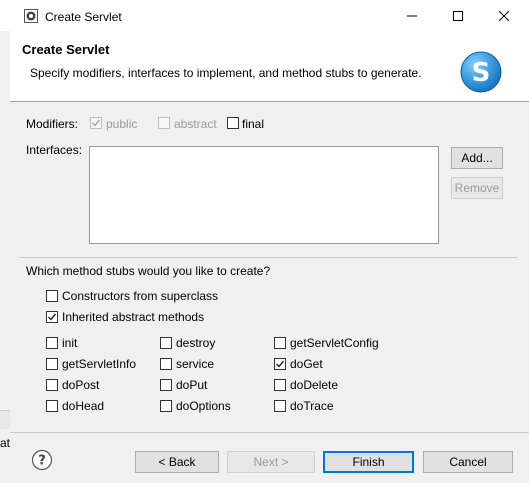 Image resolution: width=529 pixels, height=483 pixels. I want to click on remove-interface-button: Remove, so click(477, 188).